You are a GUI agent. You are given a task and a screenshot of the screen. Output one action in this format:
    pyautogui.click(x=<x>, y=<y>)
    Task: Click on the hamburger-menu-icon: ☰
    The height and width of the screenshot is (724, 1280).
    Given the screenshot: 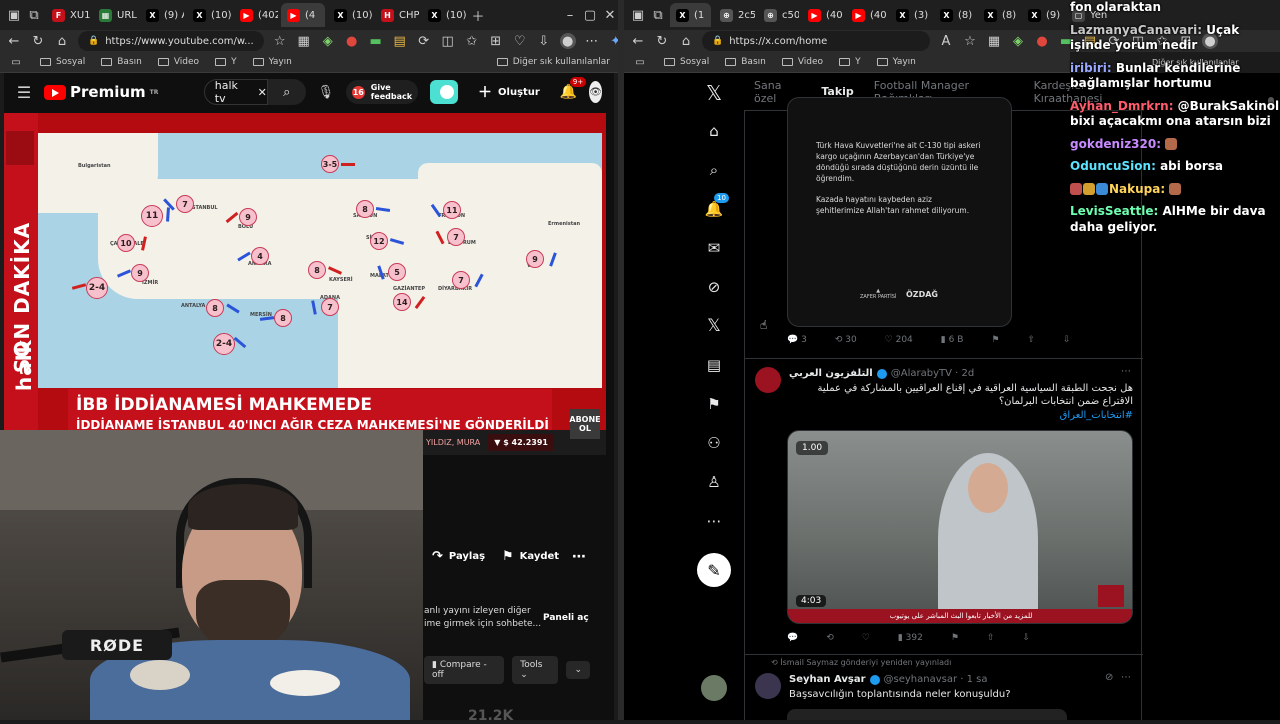 What is the action you would take?
    pyautogui.click(x=24, y=92)
    